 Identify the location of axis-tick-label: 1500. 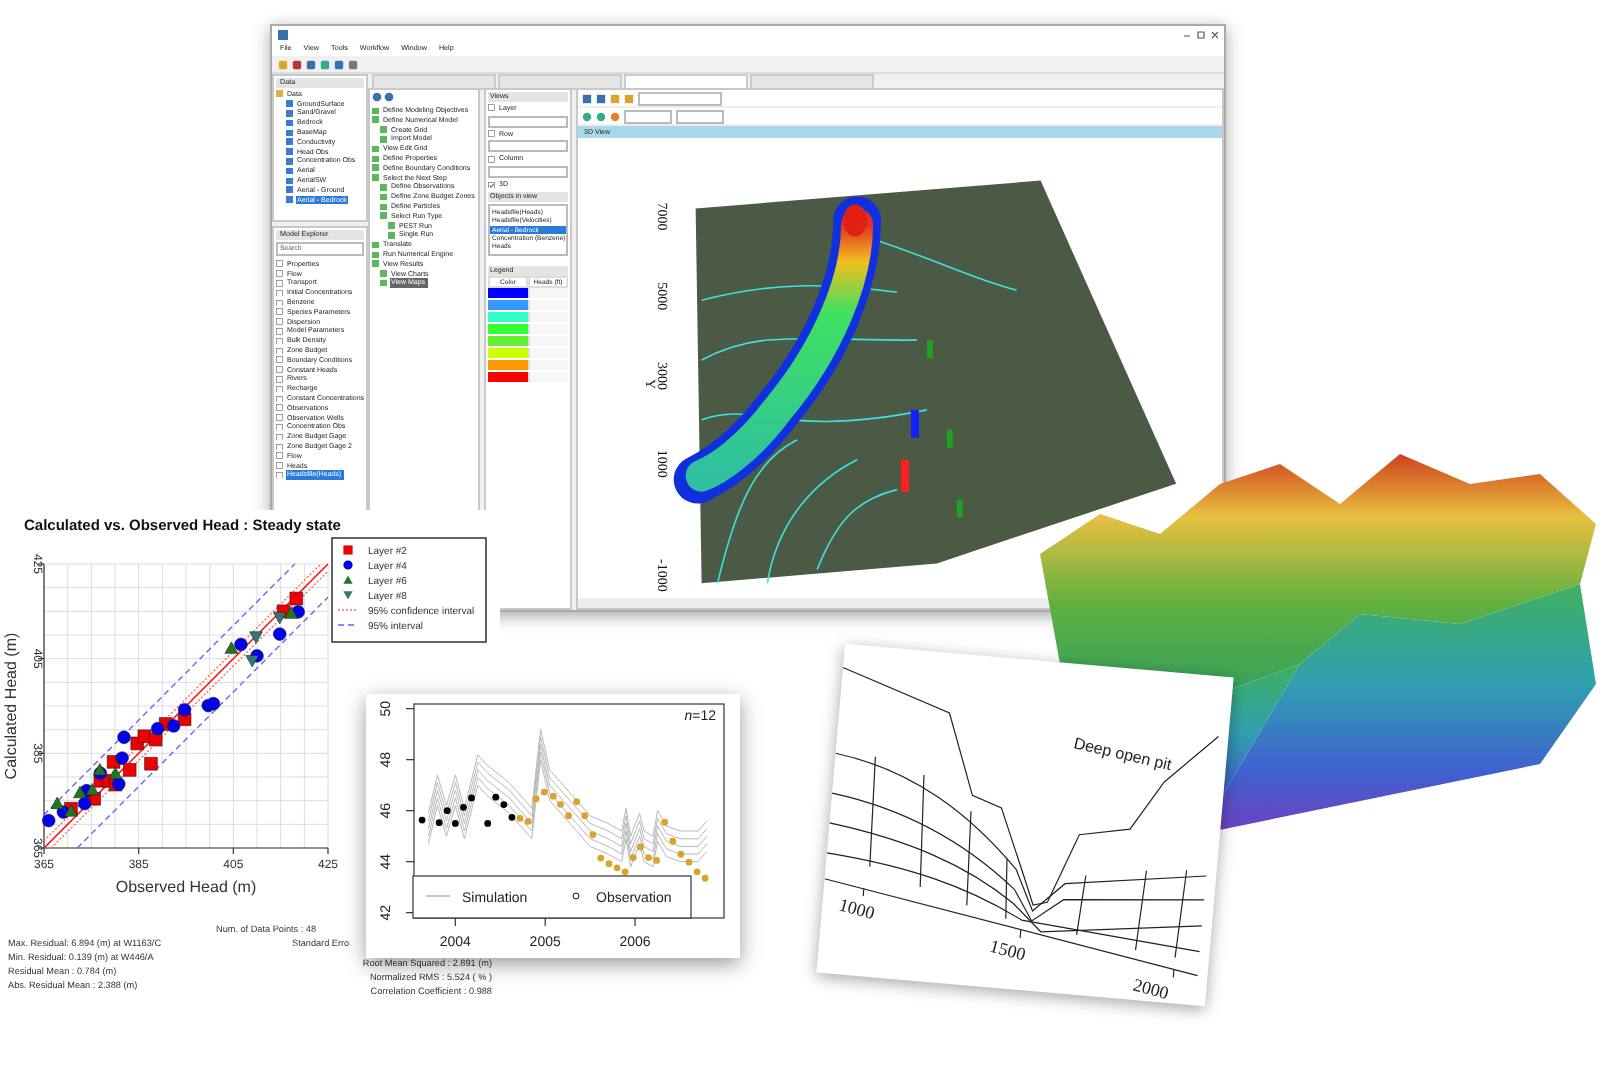
(1007, 950).